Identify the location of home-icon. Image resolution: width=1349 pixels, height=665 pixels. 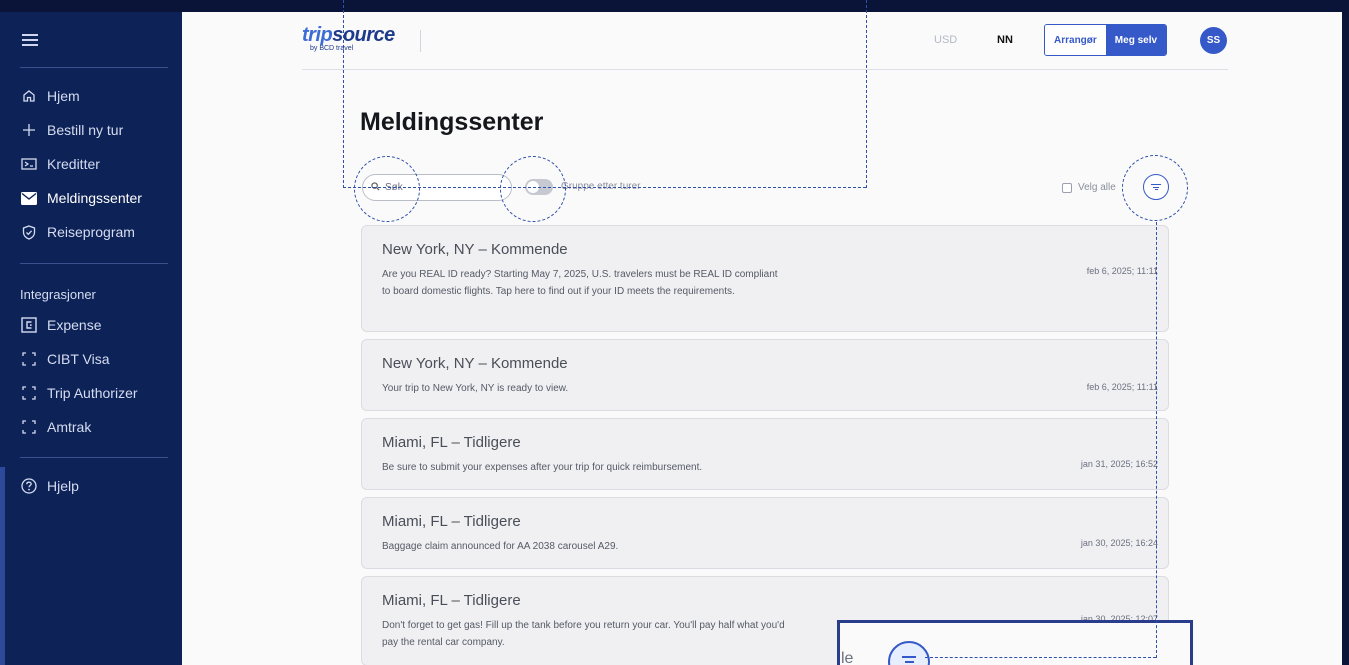
(29, 96).